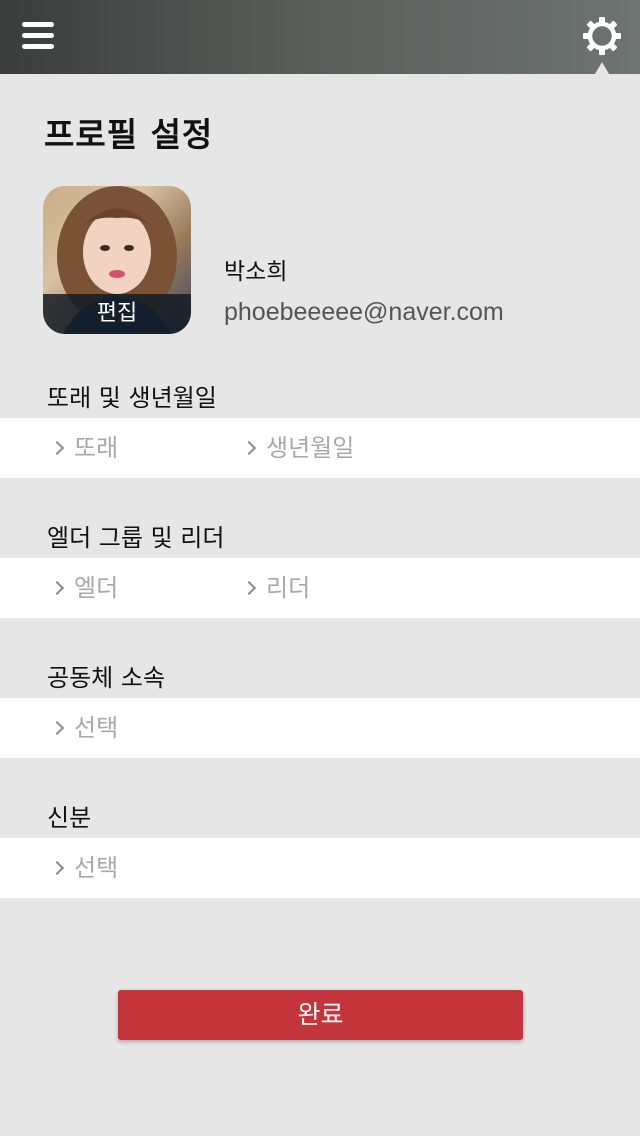 The image size is (640, 1136). I want to click on leader-select: 리더, so click(276, 588).